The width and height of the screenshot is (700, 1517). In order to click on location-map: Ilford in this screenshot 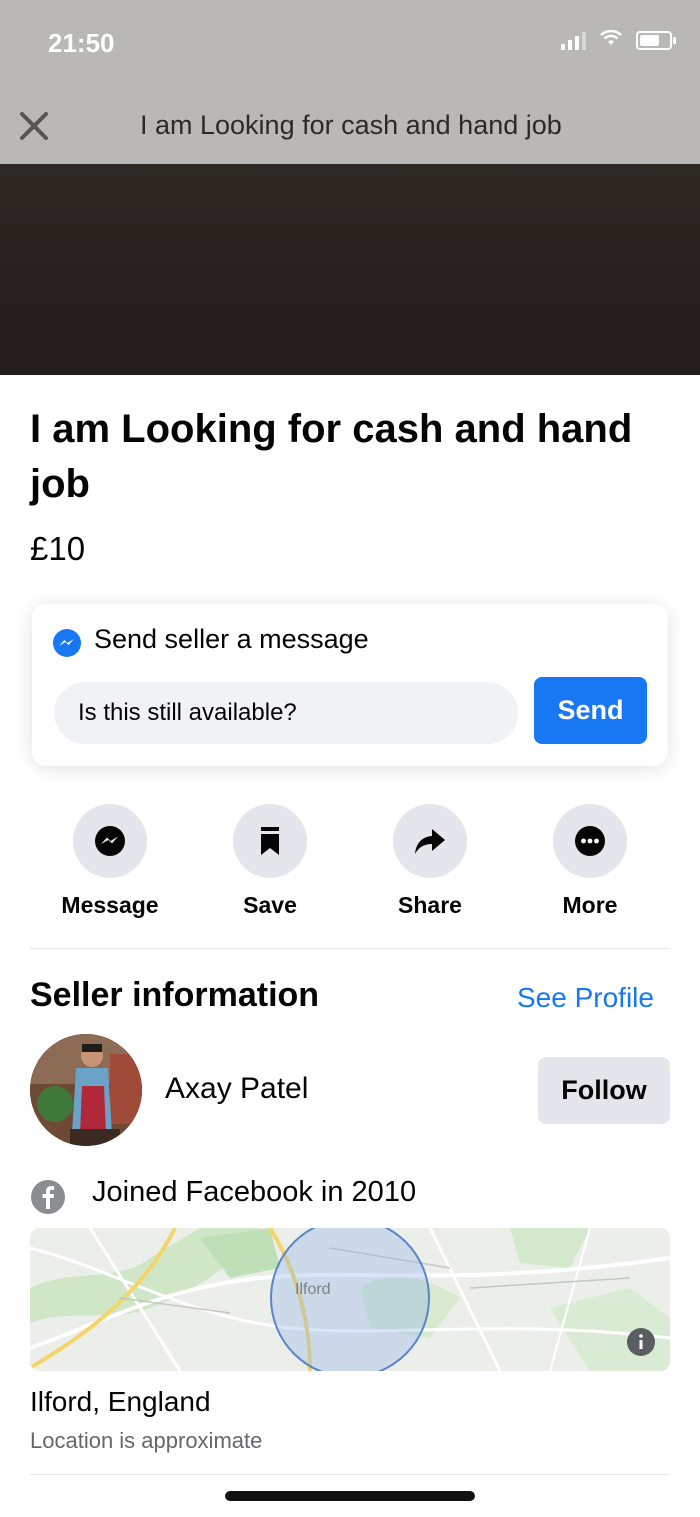, I will do `click(350, 1299)`.